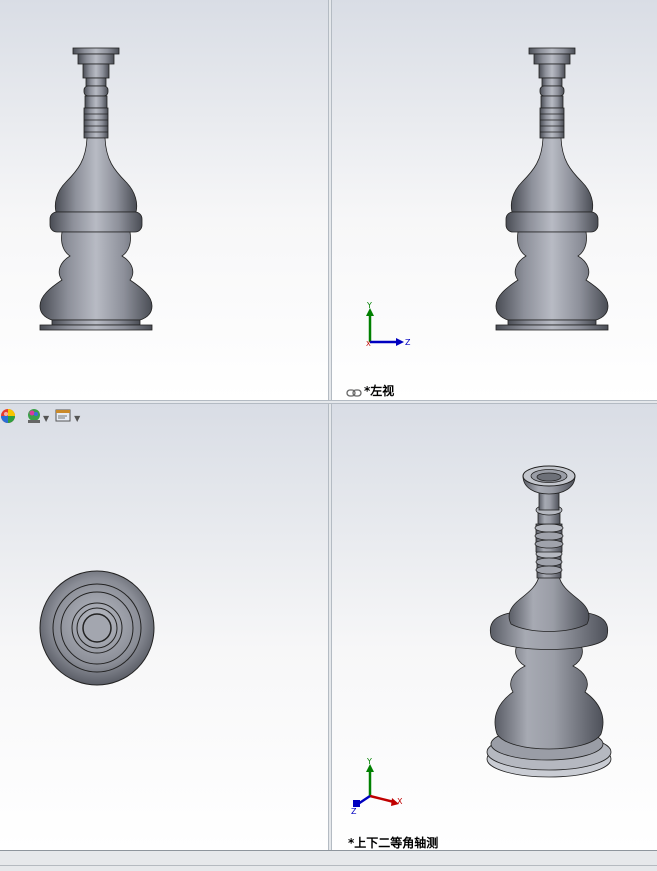 The image size is (657, 871). Describe the element at coordinates (64, 418) in the screenshot. I see `view-settings-icon` at that location.